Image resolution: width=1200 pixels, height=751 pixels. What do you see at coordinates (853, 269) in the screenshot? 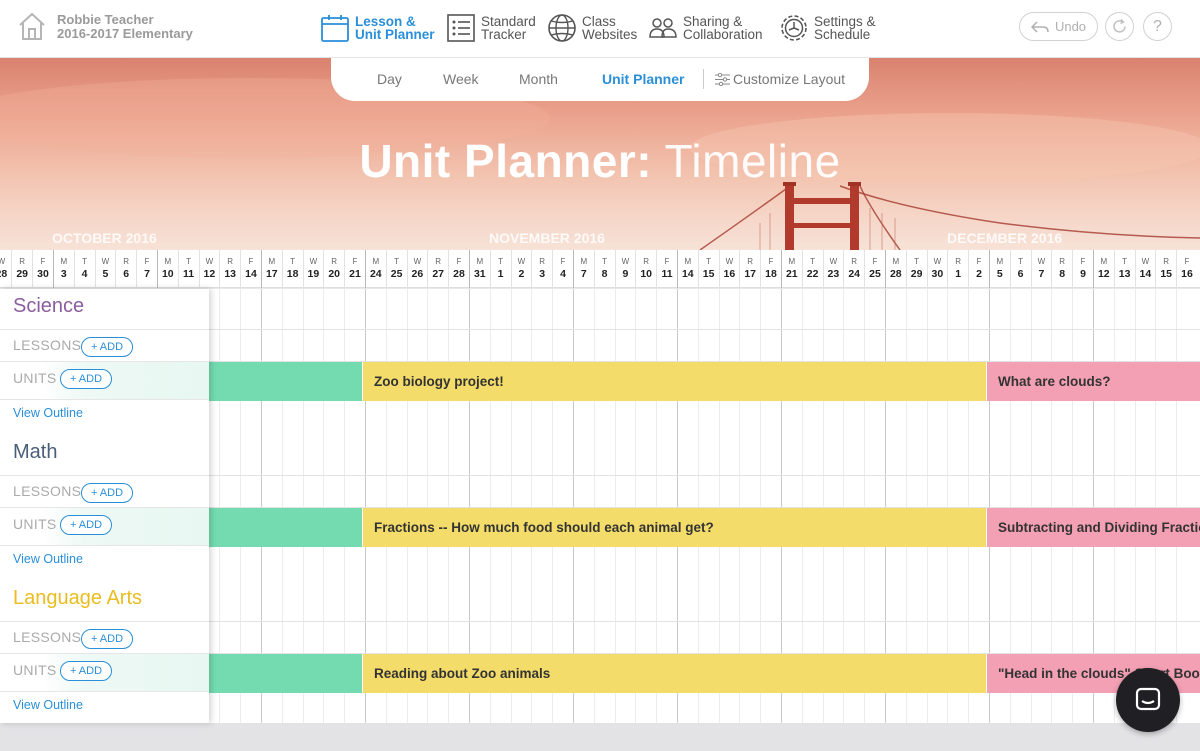
I see `day-cell: R 24` at bounding box center [853, 269].